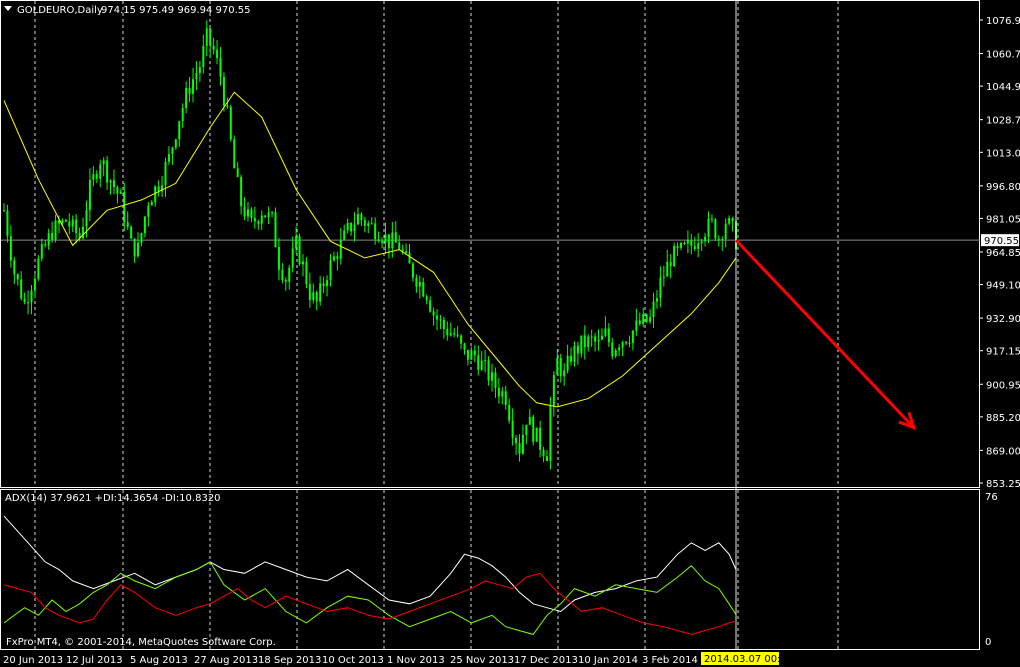 The image size is (1020, 667). Describe the element at coordinates (113, 498) in the screenshot. I see `adx-indicator-label: ADX(14) 37.9621 +DI:14.3654 -DI:10.8320` at that location.